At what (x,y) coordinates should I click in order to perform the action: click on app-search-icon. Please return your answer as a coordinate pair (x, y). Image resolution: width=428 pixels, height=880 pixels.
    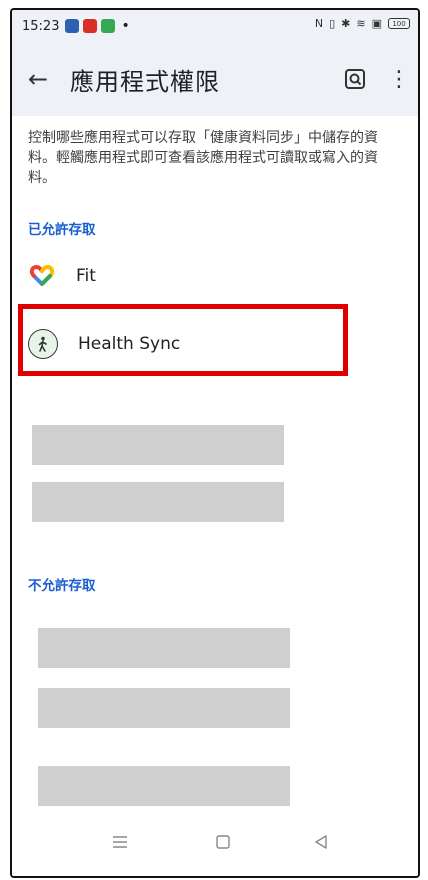
    Looking at the image, I should click on (355, 79).